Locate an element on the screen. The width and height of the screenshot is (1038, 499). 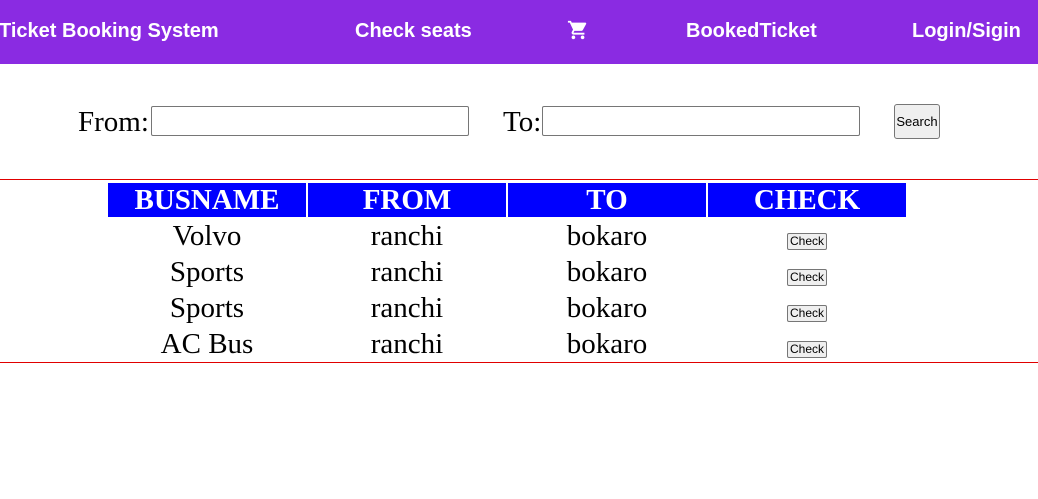
cell-busname: Volvo is located at coordinates (207, 235).